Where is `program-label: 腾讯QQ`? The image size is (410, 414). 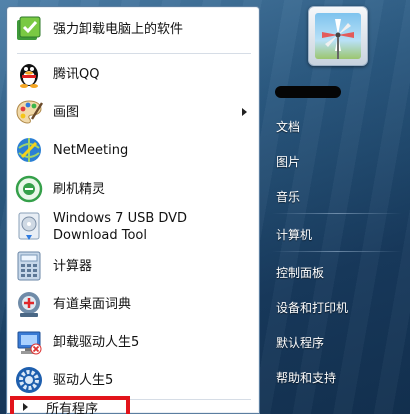 program-label: 腾讯QQ is located at coordinates (76, 74).